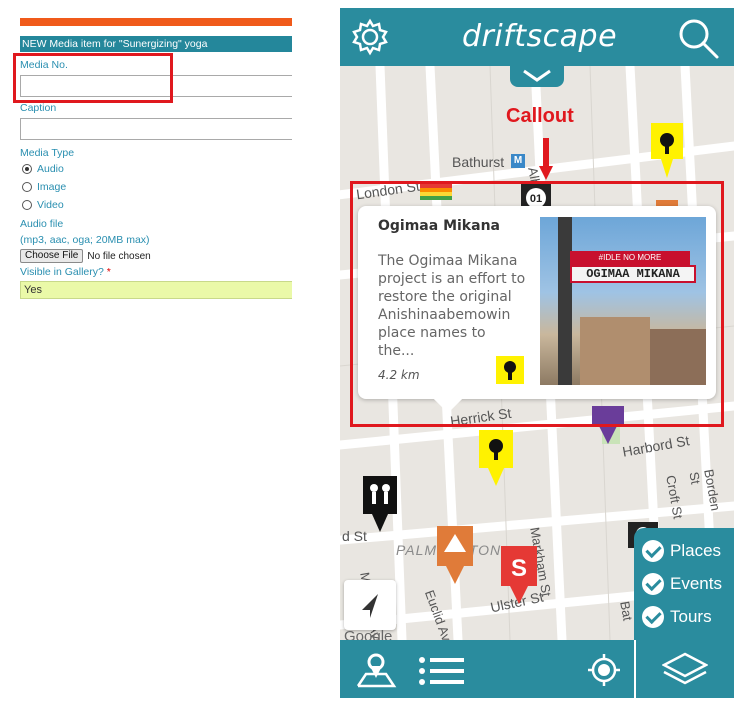 The image size is (734, 704). I want to click on form-header: NEW Media item for "Sunergizing" yoga, so click(156, 44).